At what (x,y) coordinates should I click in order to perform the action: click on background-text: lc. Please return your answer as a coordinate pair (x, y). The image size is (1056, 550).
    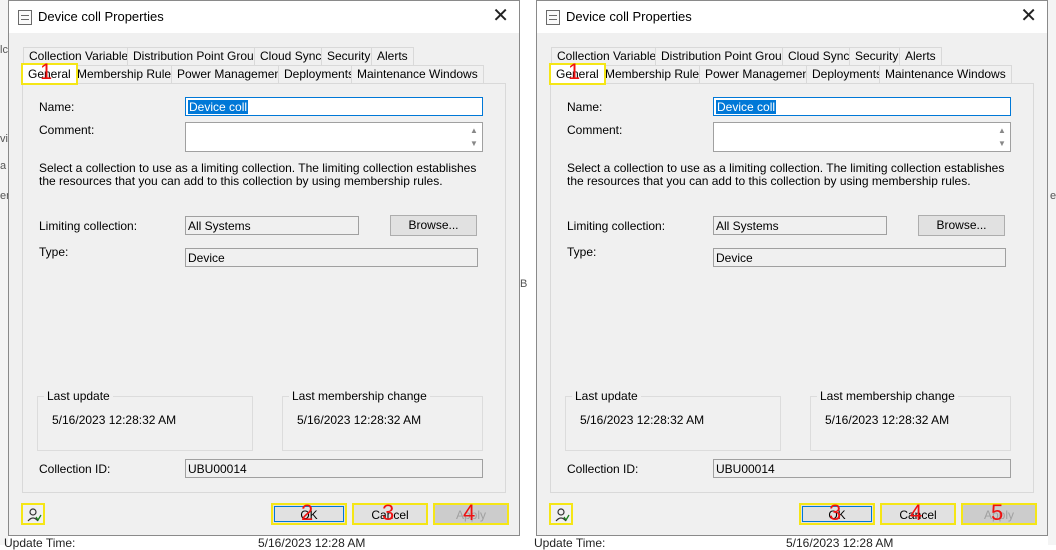
    Looking at the image, I should click on (4, 50).